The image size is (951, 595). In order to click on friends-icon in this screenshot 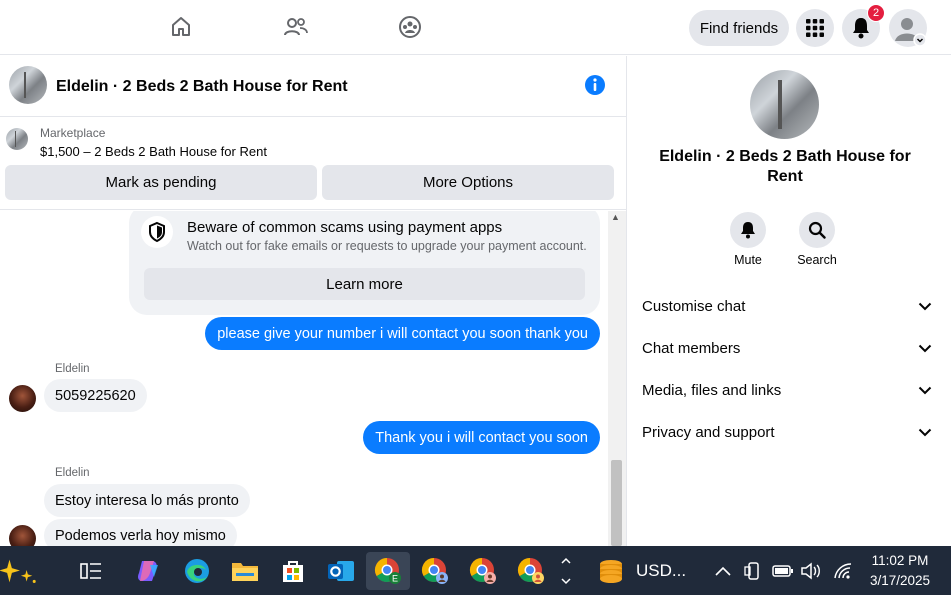, I will do `click(296, 27)`.